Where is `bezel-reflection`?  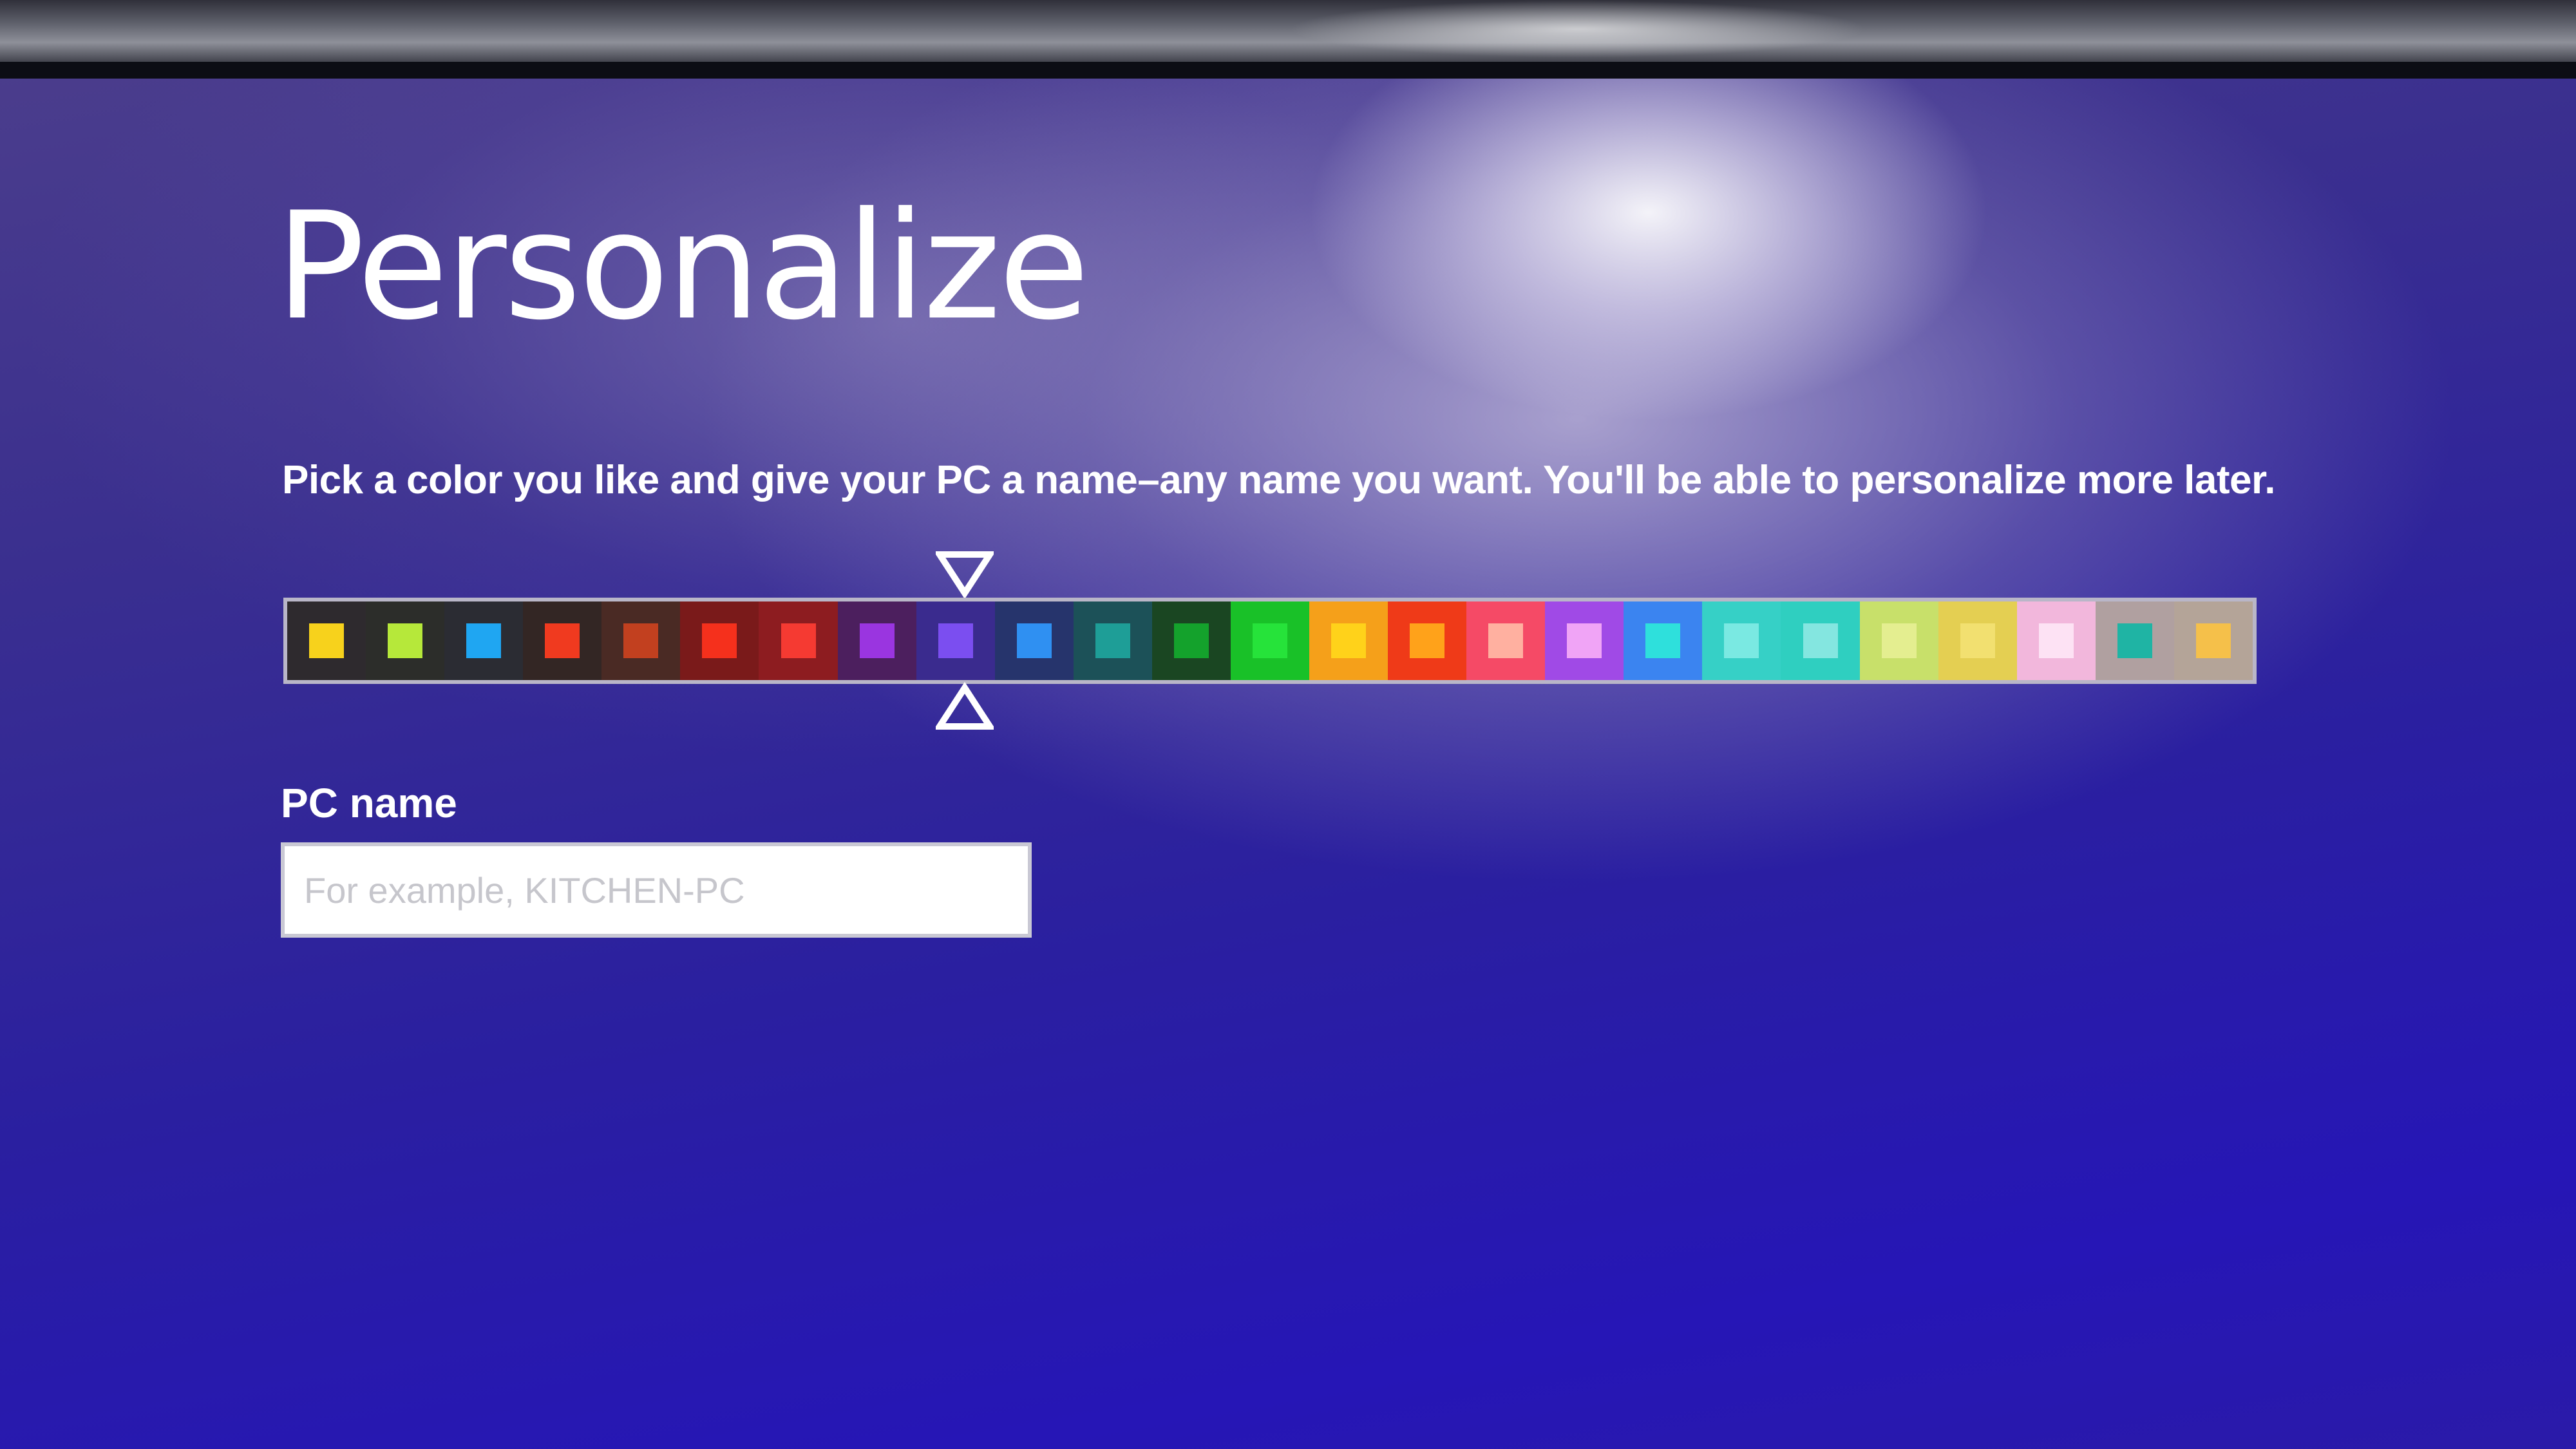
bezel-reflection is located at coordinates (1578, 29).